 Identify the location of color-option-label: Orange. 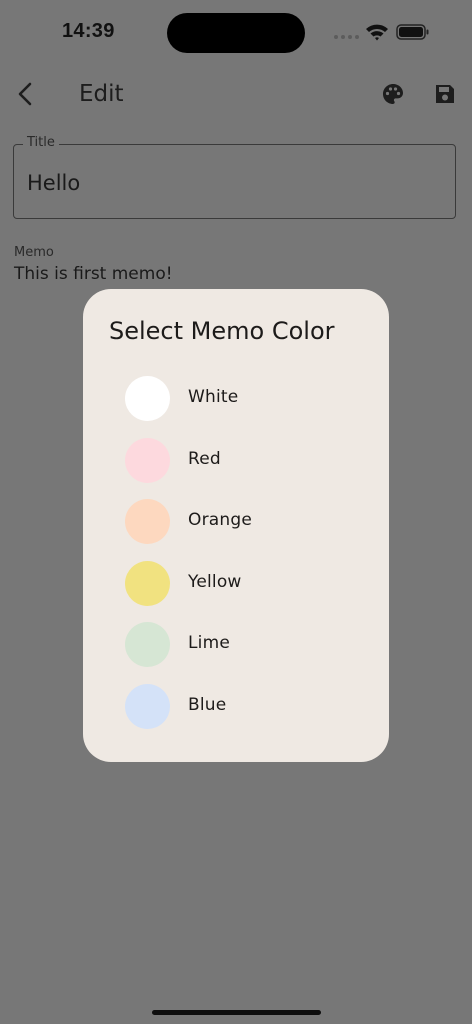
(220, 520).